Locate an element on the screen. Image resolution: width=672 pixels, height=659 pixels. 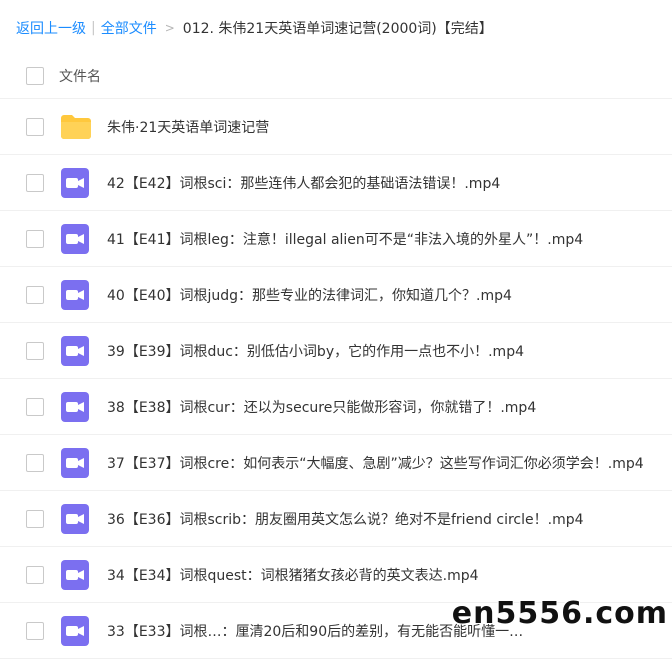
file-row: 38【E38】词根cur：还以为secure只能做形容词，你就错了！.mp4 is located at coordinates (336, 407).